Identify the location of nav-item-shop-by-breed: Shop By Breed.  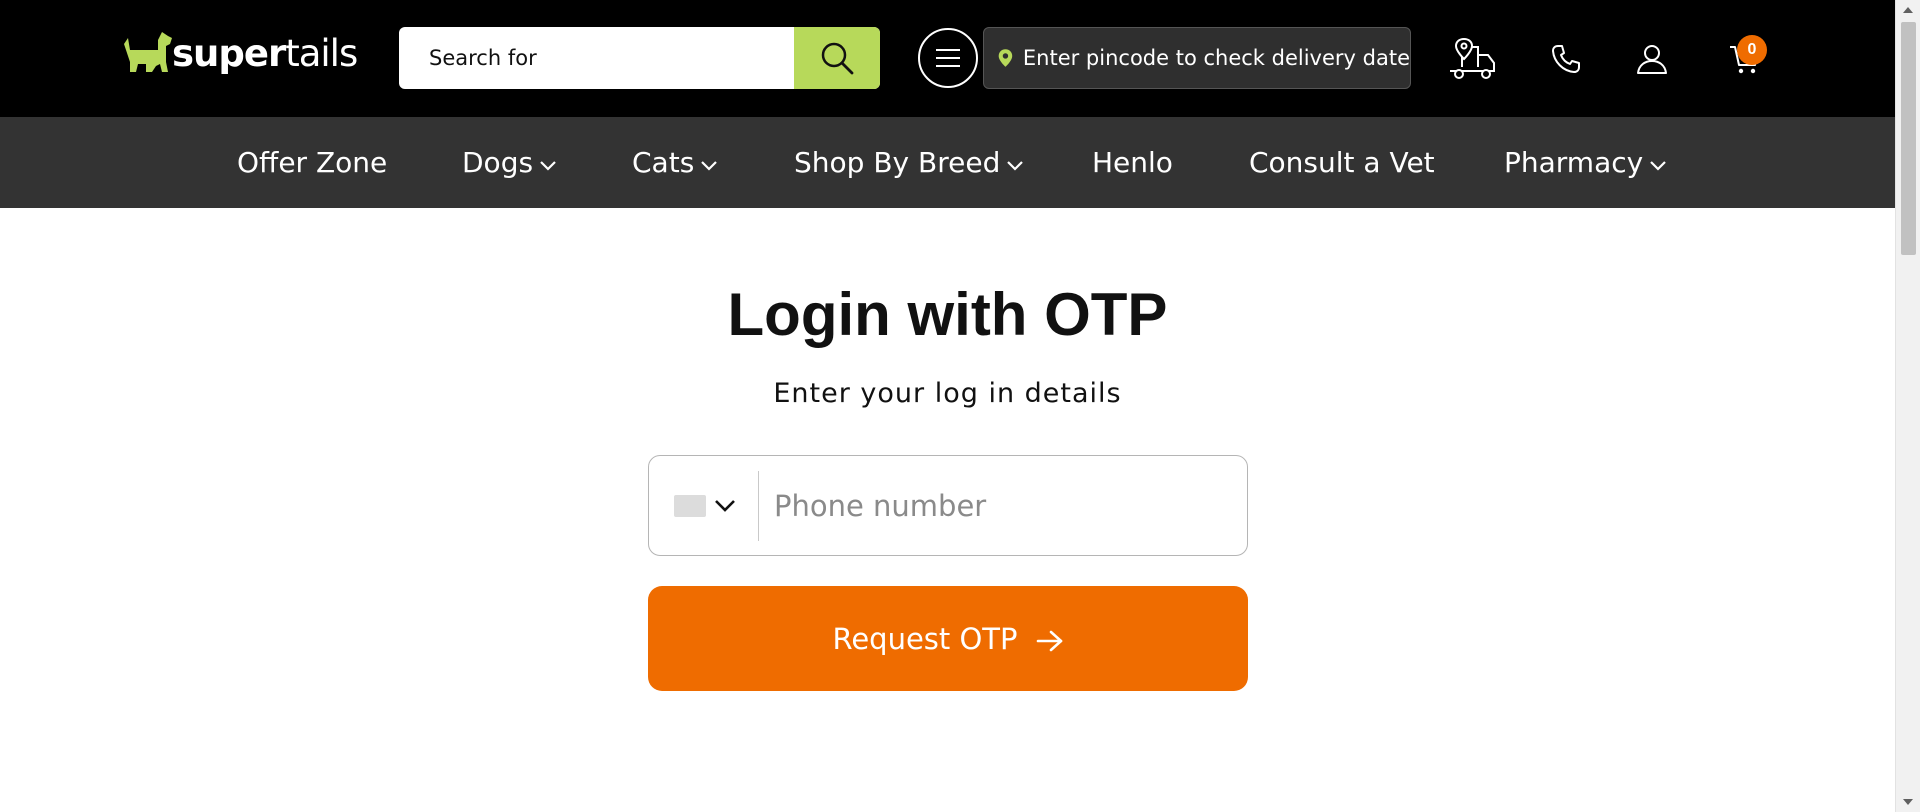
(909, 162).